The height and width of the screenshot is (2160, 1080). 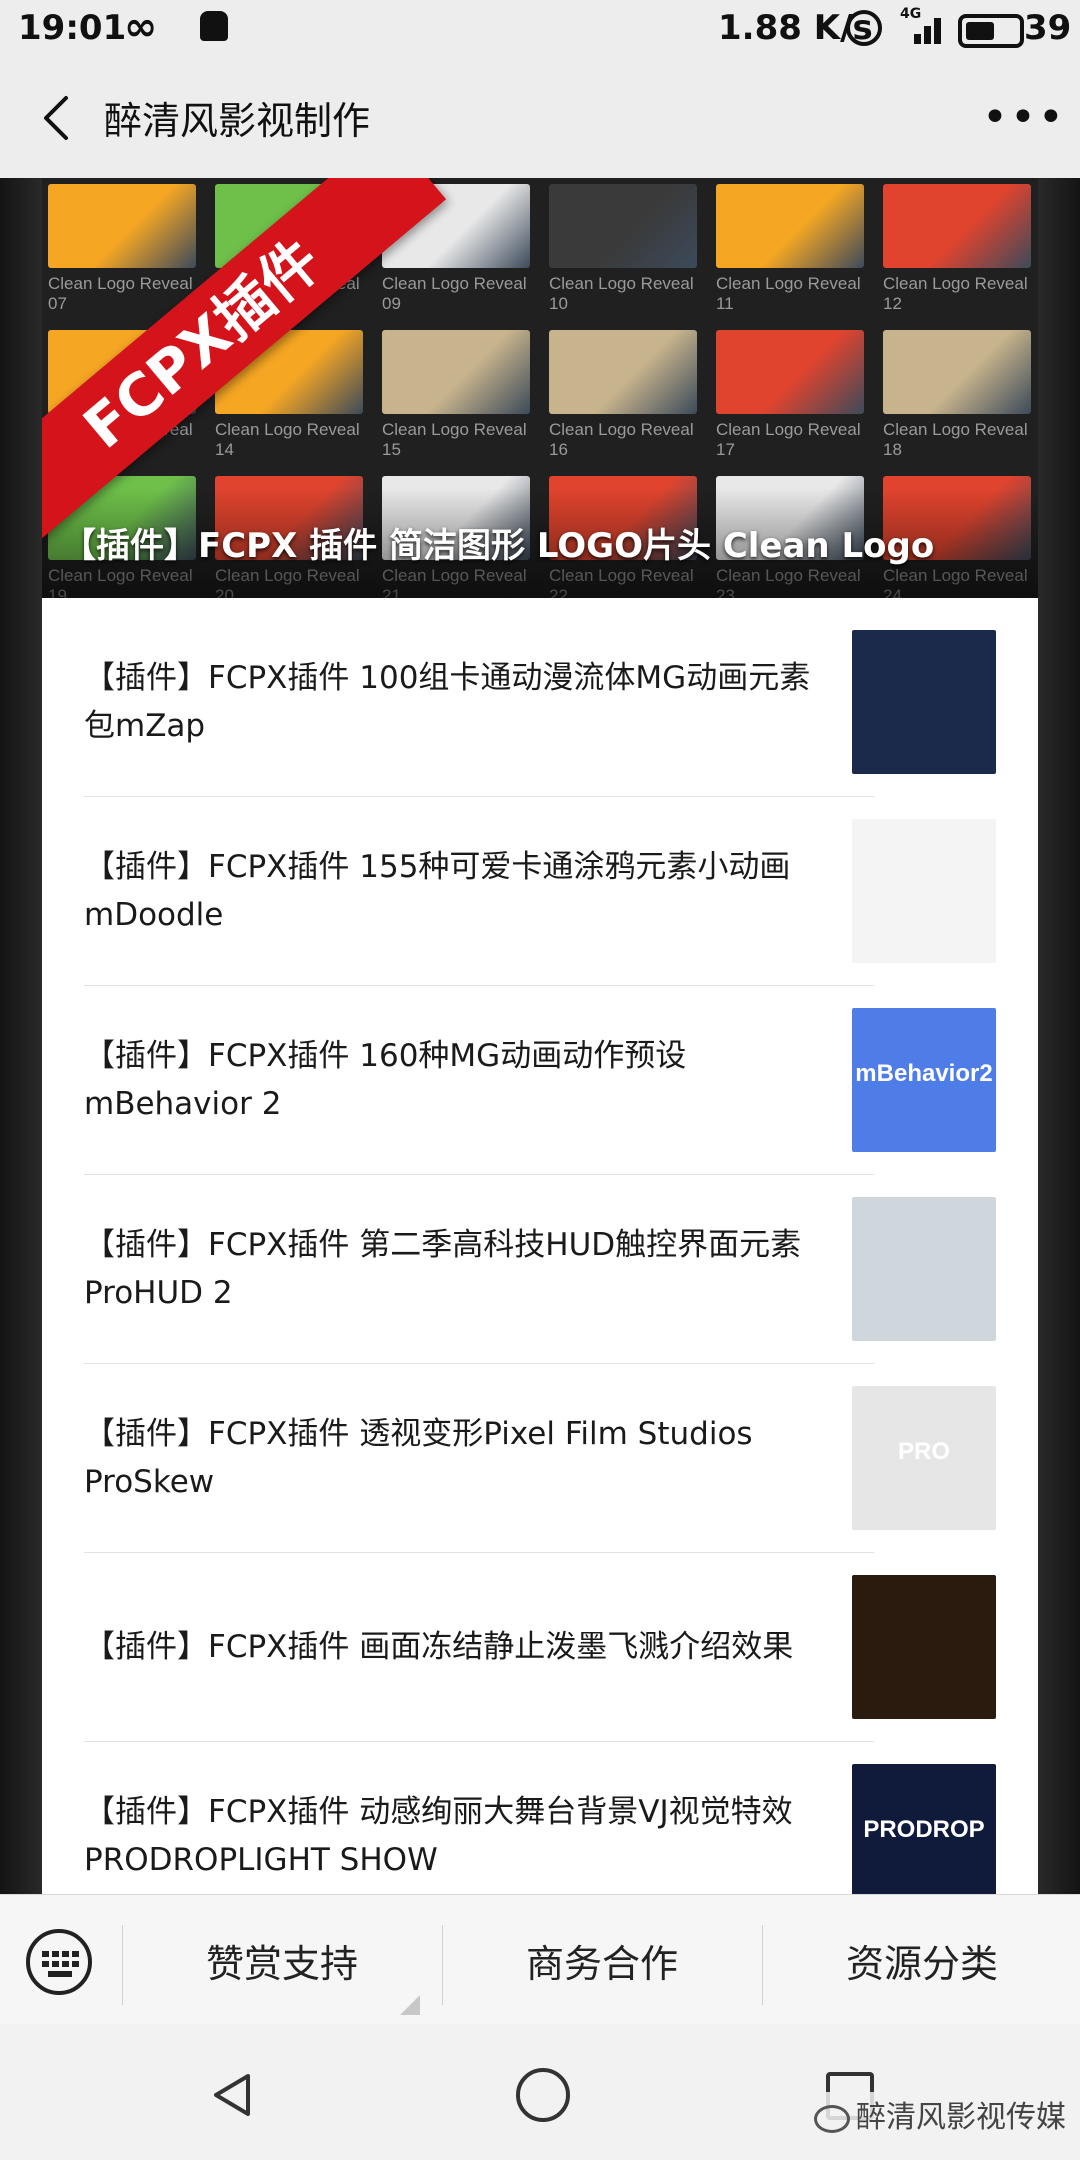 What do you see at coordinates (864, 28) in the screenshot?
I see `alarm-icon` at bounding box center [864, 28].